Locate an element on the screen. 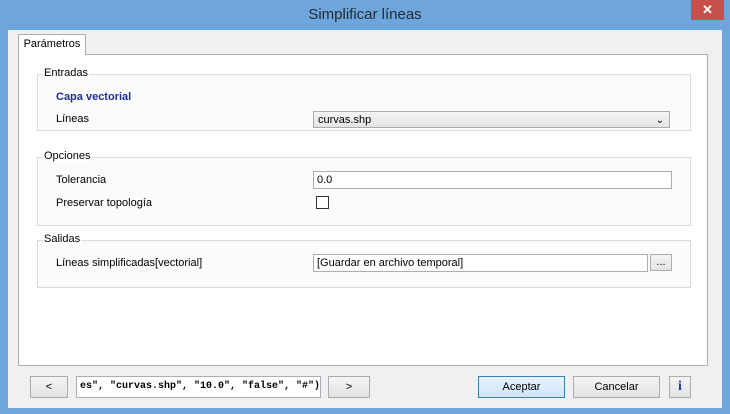 Image resolution: width=730 pixels, height=414 pixels. lineas-select-value: curvas.shp is located at coordinates (345, 120).